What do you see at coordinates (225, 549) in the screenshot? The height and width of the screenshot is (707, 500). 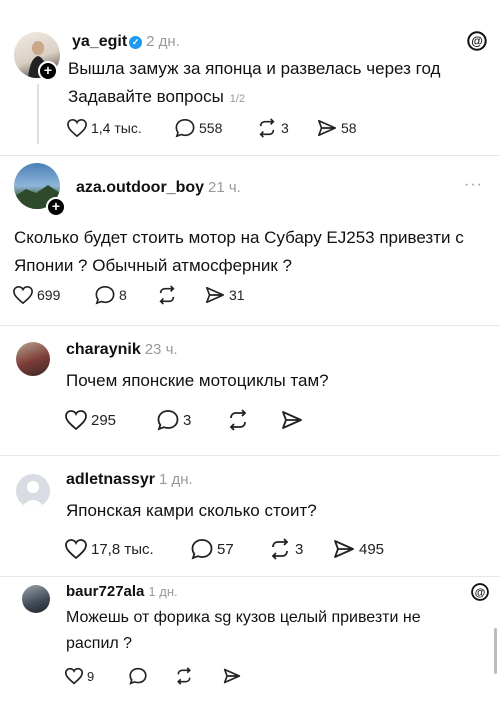 I see `comment-count: 57` at bounding box center [225, 549].